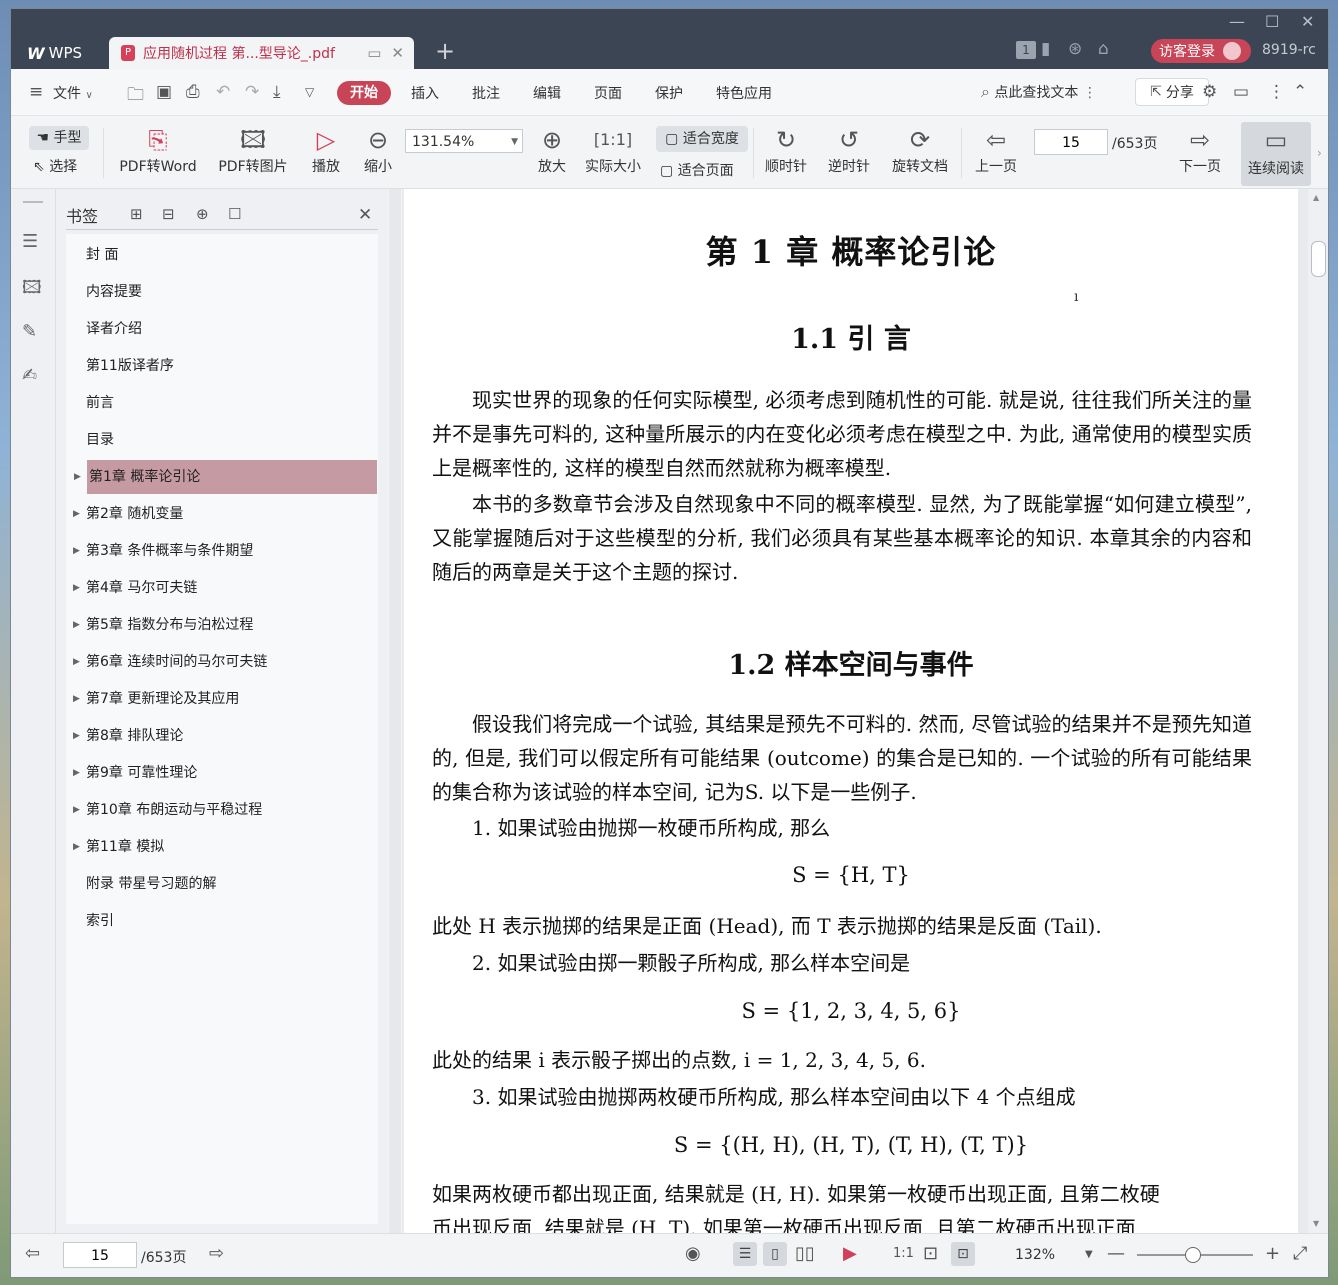 Image resolution: width=1338 pixels, height=1285 pixels. Describe the element at coordinates (1241, 92) in the screenshot. I see `comment-icon: ▭` at that location.